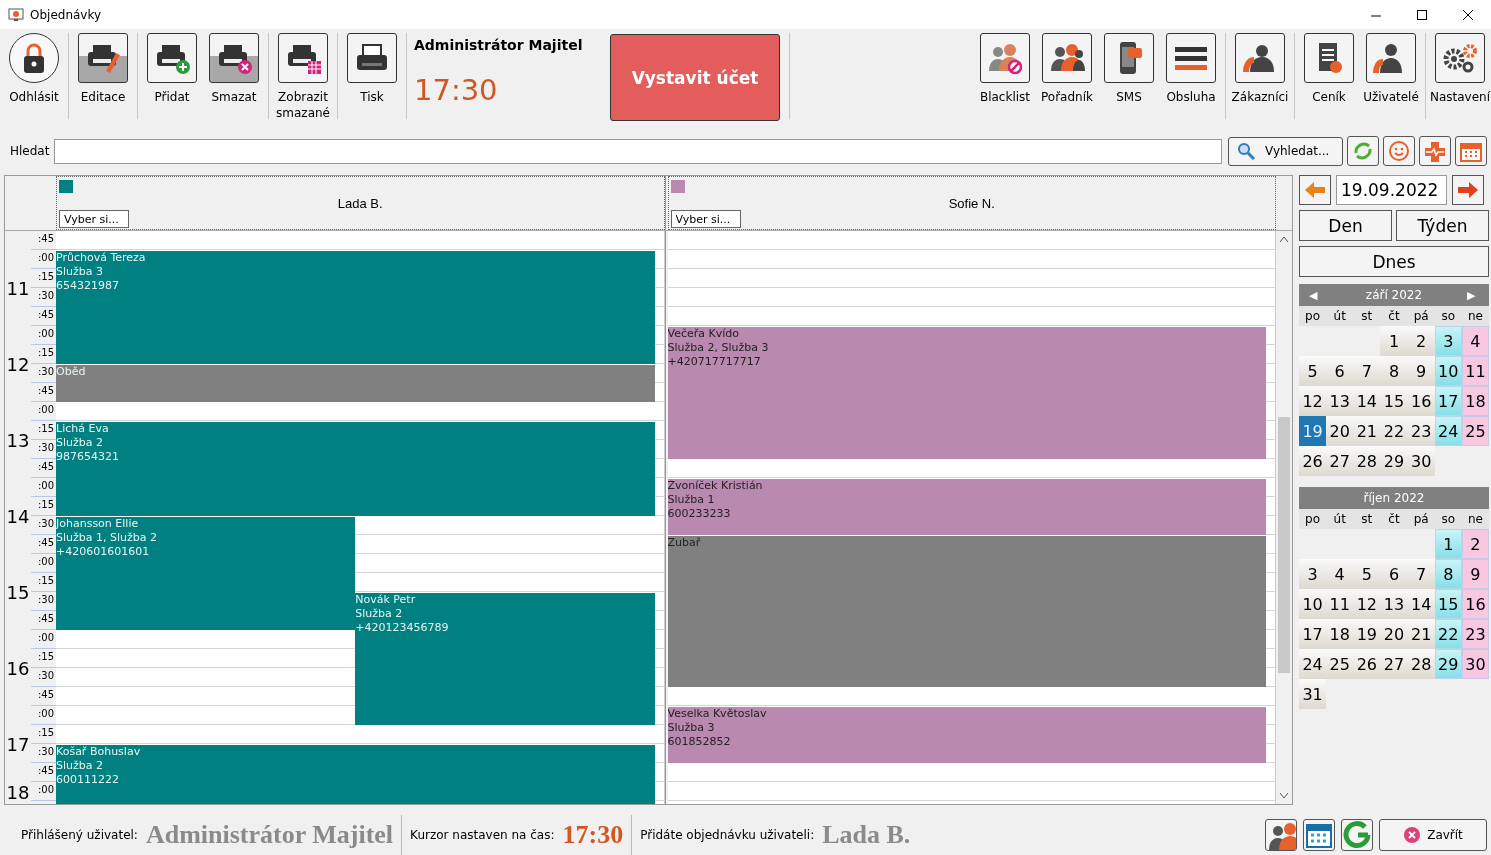 The width and height of the screenshot is (1491, 855). Describe the element at coordinates (966, 611) in the screenshot. I see `break-block: Zubař` at that location.